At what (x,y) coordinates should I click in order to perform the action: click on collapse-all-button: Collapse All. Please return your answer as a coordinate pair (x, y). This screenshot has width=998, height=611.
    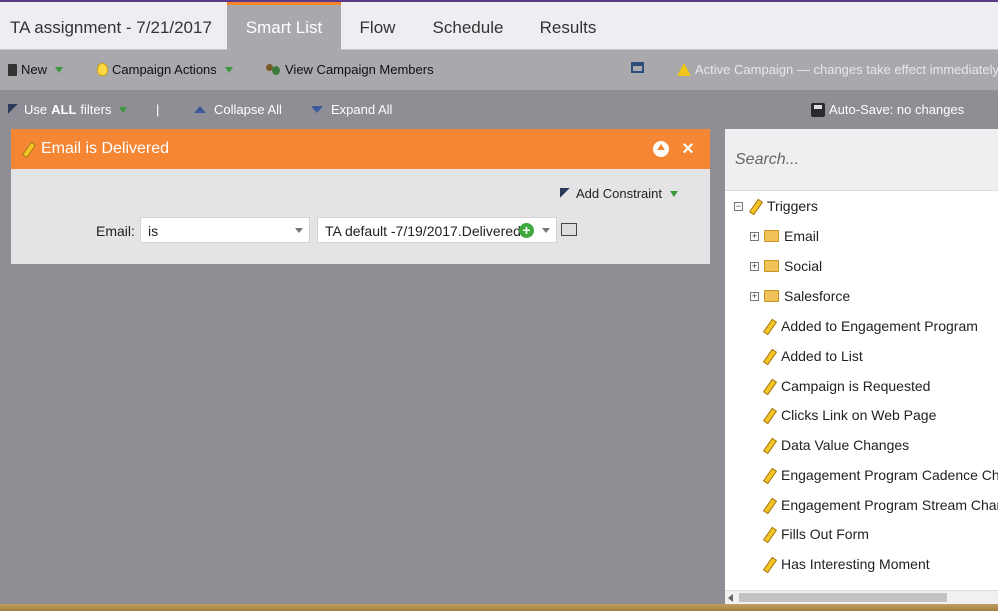
    Looking at the image, I should click on (238, 109).